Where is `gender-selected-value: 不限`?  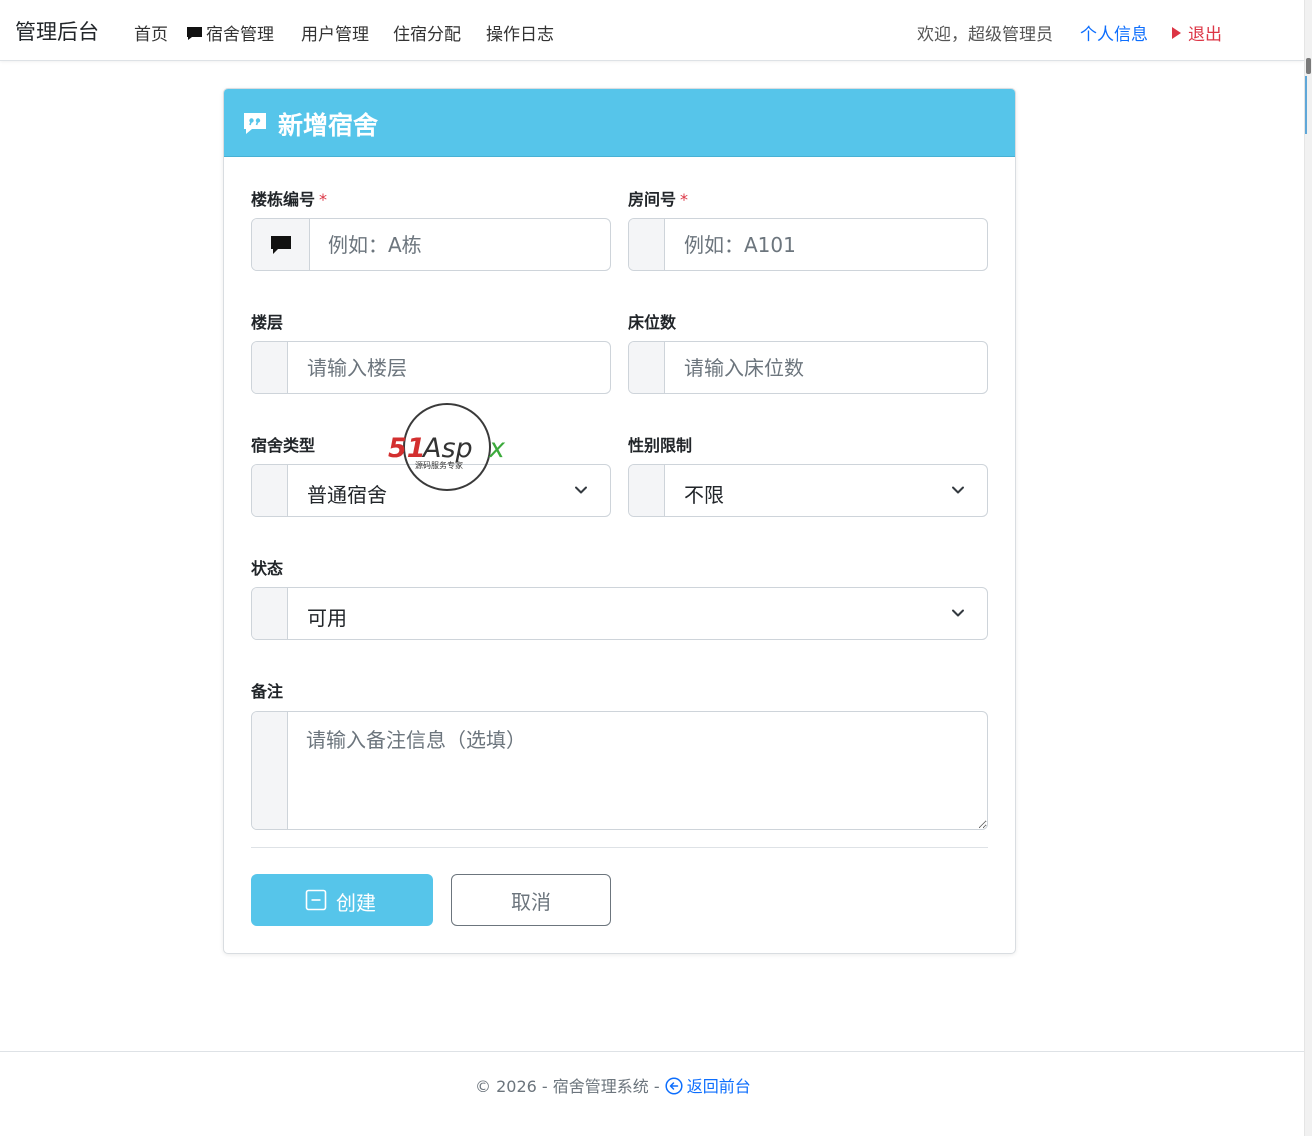
gender-selected-value: 不限 is located at coordinates (704, 495).